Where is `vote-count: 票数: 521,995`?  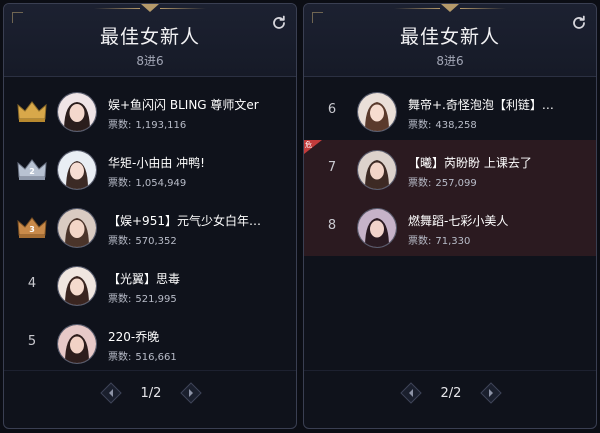
vote-count: 票数: 521,995 is located at coordinates (142, 297).